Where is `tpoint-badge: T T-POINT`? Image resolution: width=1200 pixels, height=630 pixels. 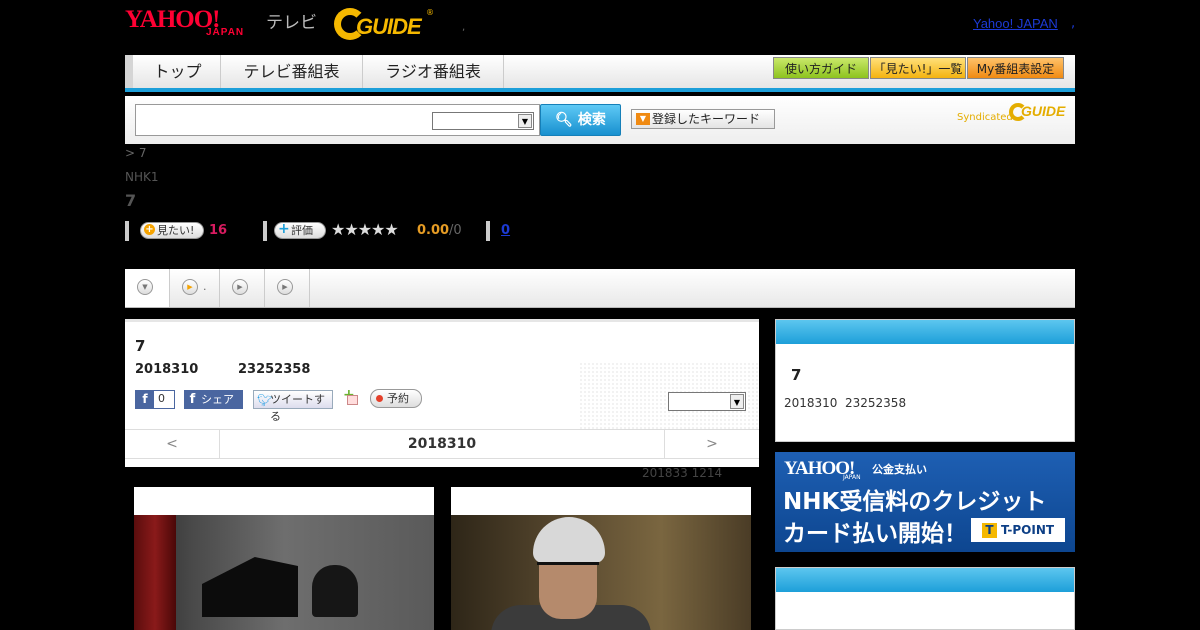
tpoint-badge: T T-POINT is located at coordinates (1018, 530).